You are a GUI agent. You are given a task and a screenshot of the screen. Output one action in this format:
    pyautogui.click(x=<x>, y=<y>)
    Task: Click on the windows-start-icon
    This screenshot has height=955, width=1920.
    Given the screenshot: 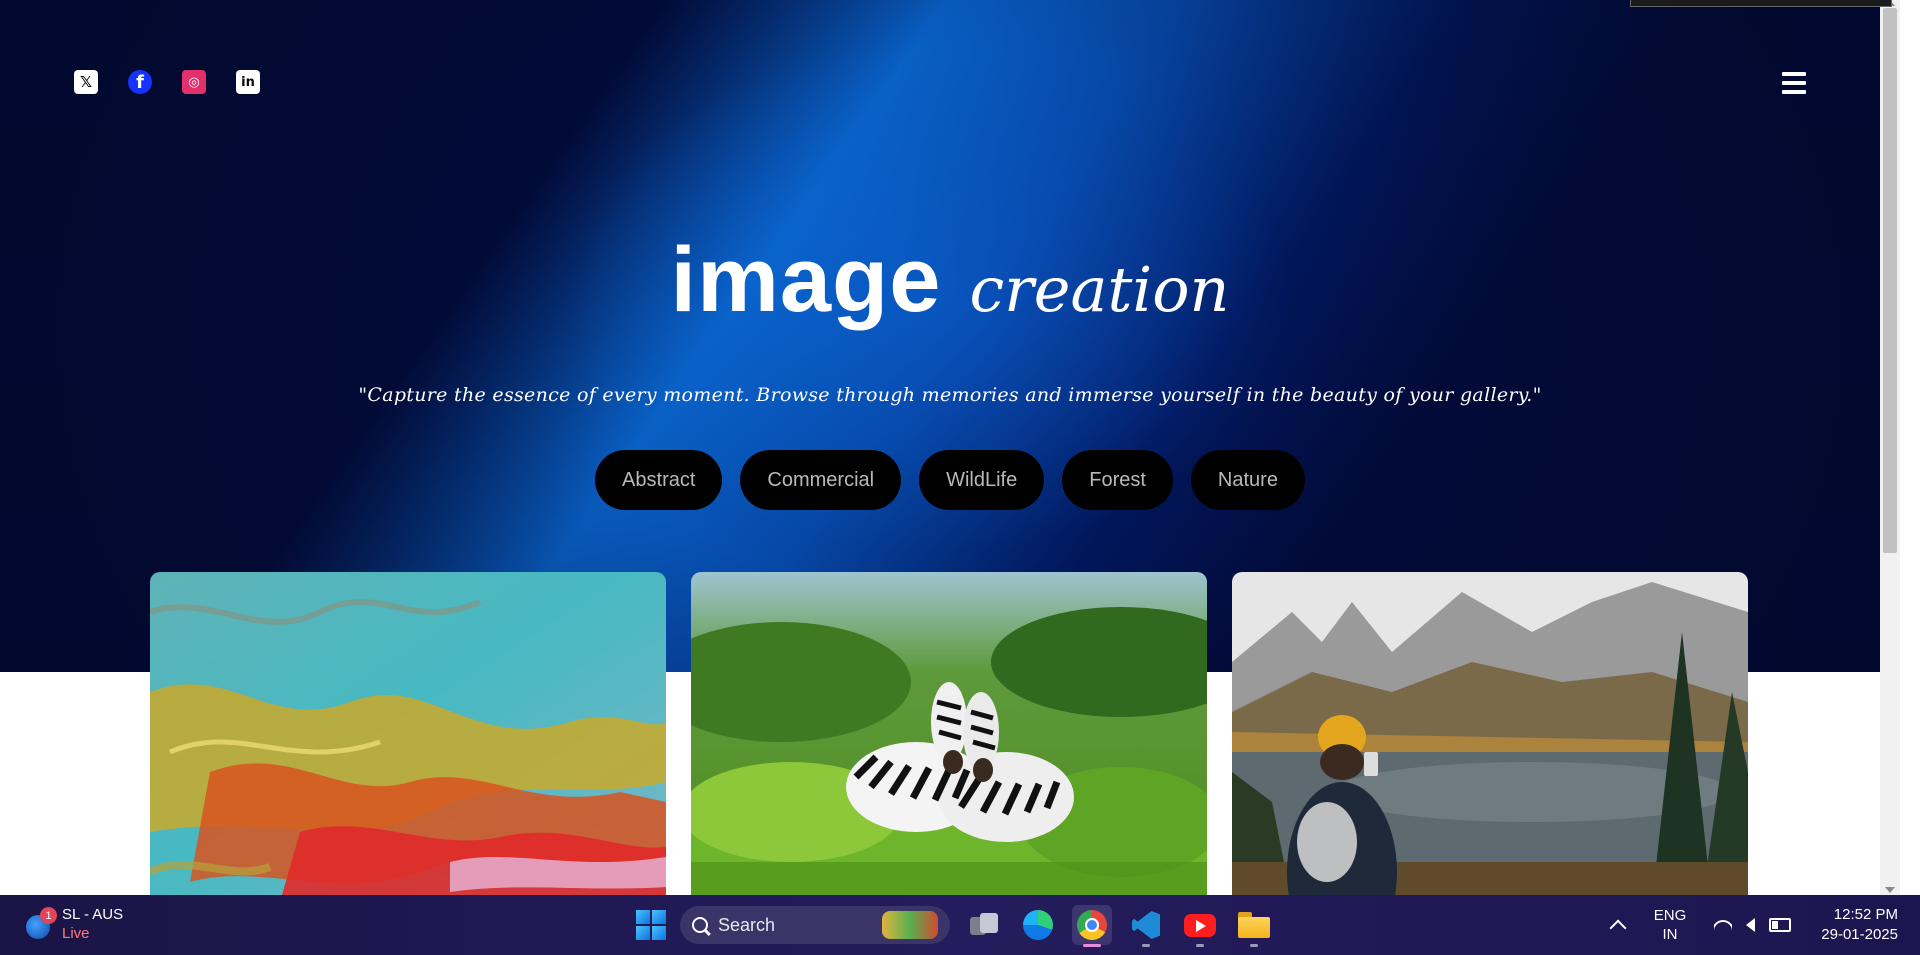 What is the action you would take?
    pyautogui.click(x=651, y=925)
    